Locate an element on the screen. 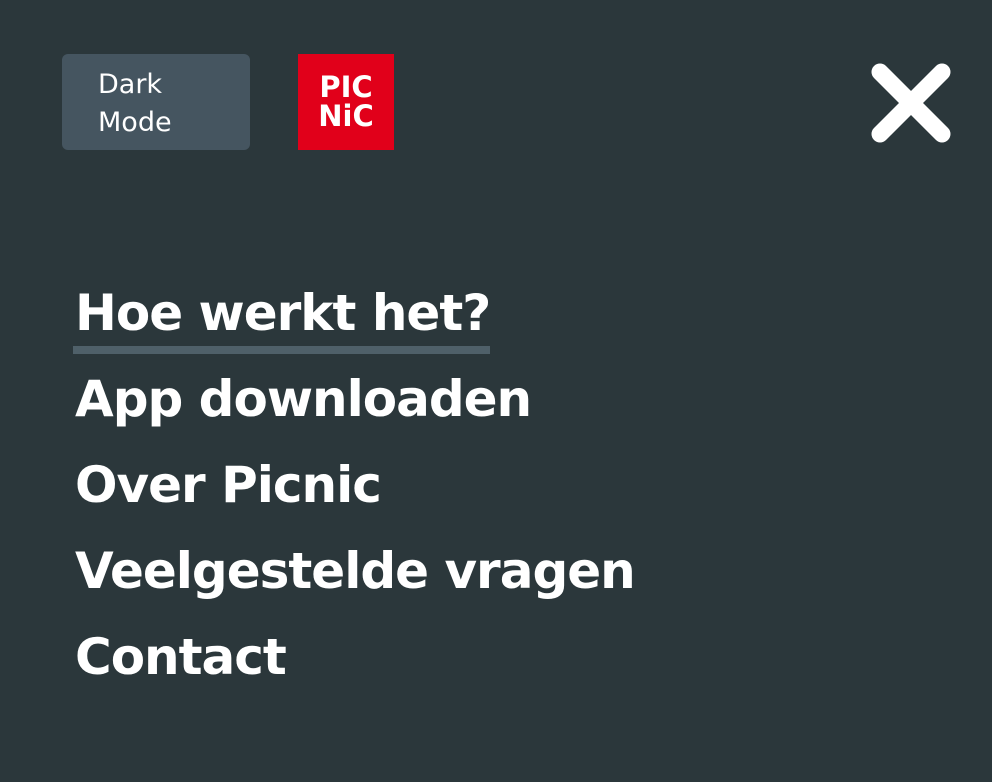  nav-item-over-picnic: Over Picnic is located at coordinates (355, 495).